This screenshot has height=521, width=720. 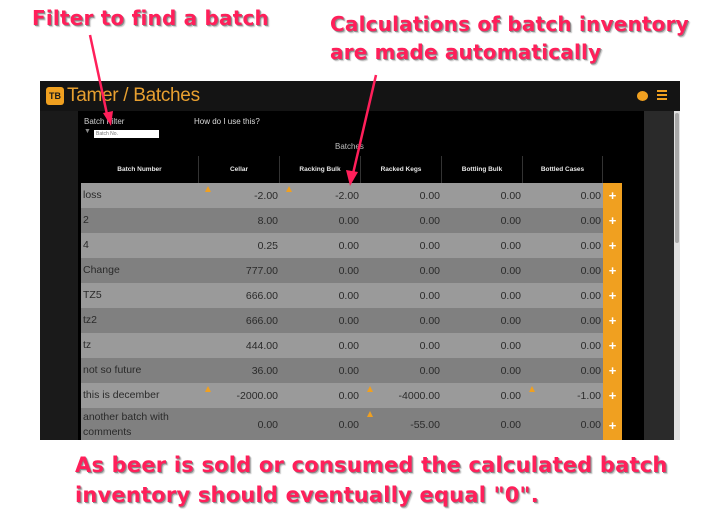 What do you see at coordinates (589, 395) in the screenshot?
I see `value-cell-bottled-cases: -1.00` at bounding box center [589, 395].